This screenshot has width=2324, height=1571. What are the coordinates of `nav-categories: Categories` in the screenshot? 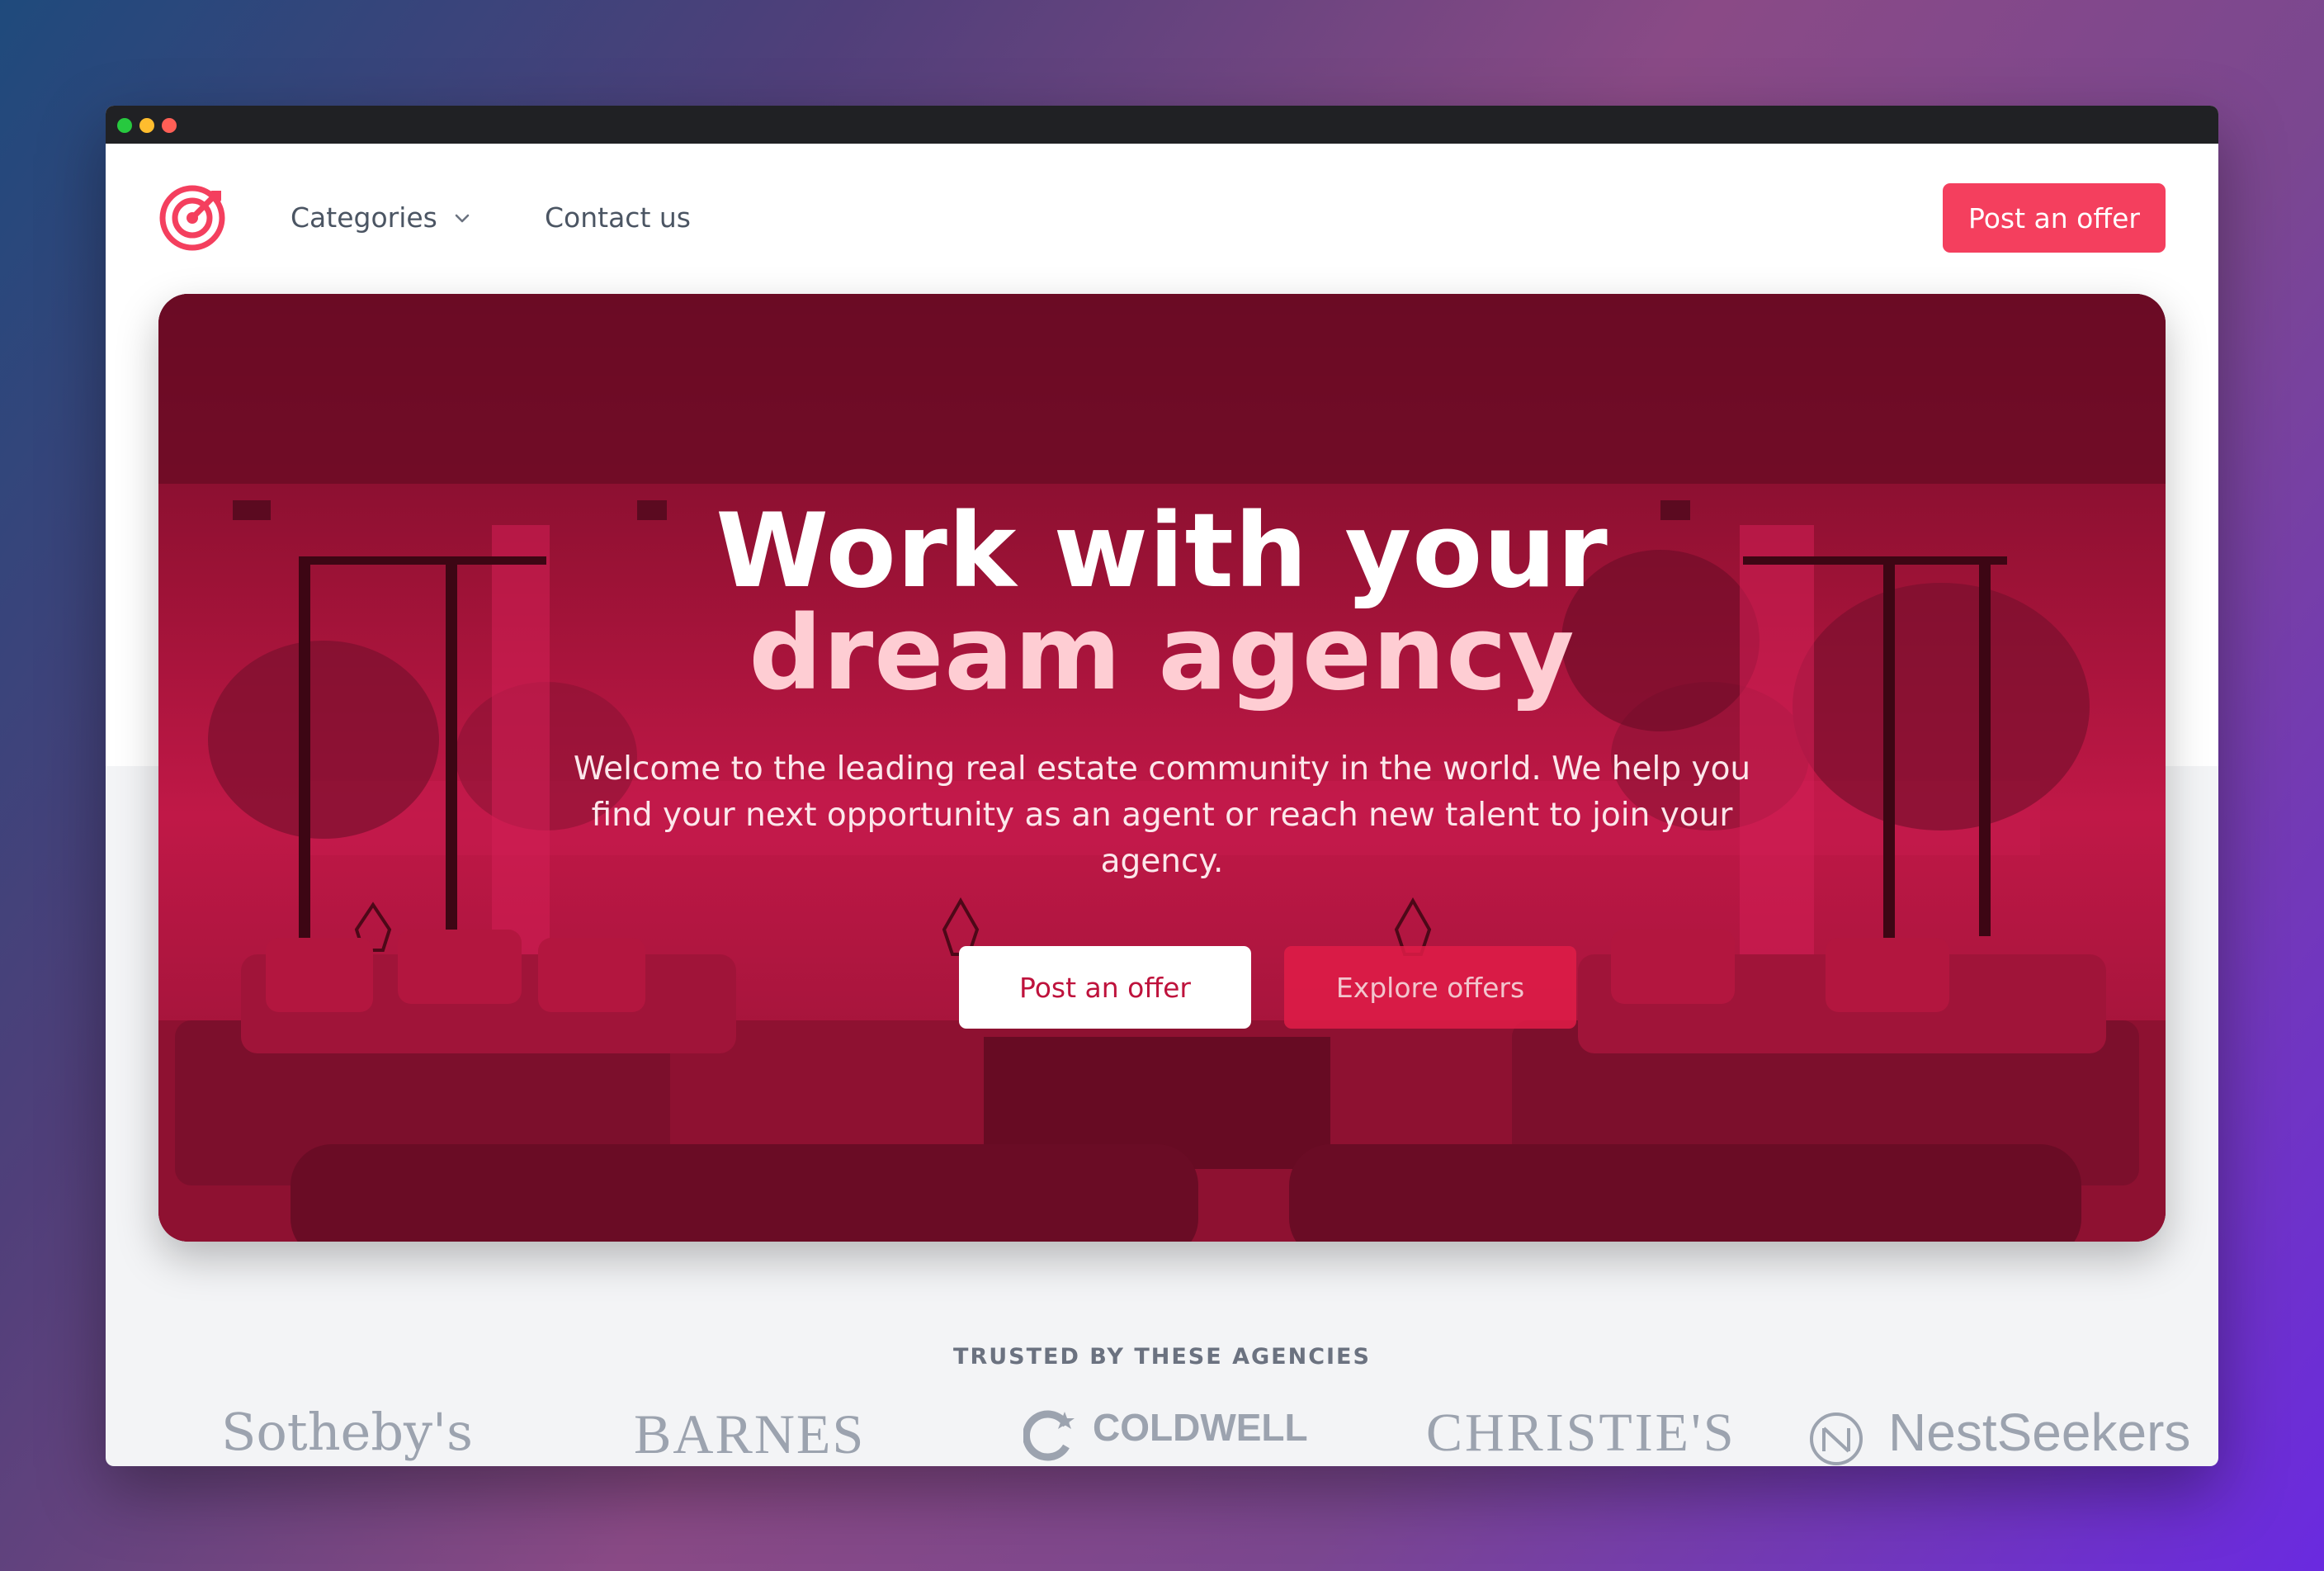 It's located at (363, 218).